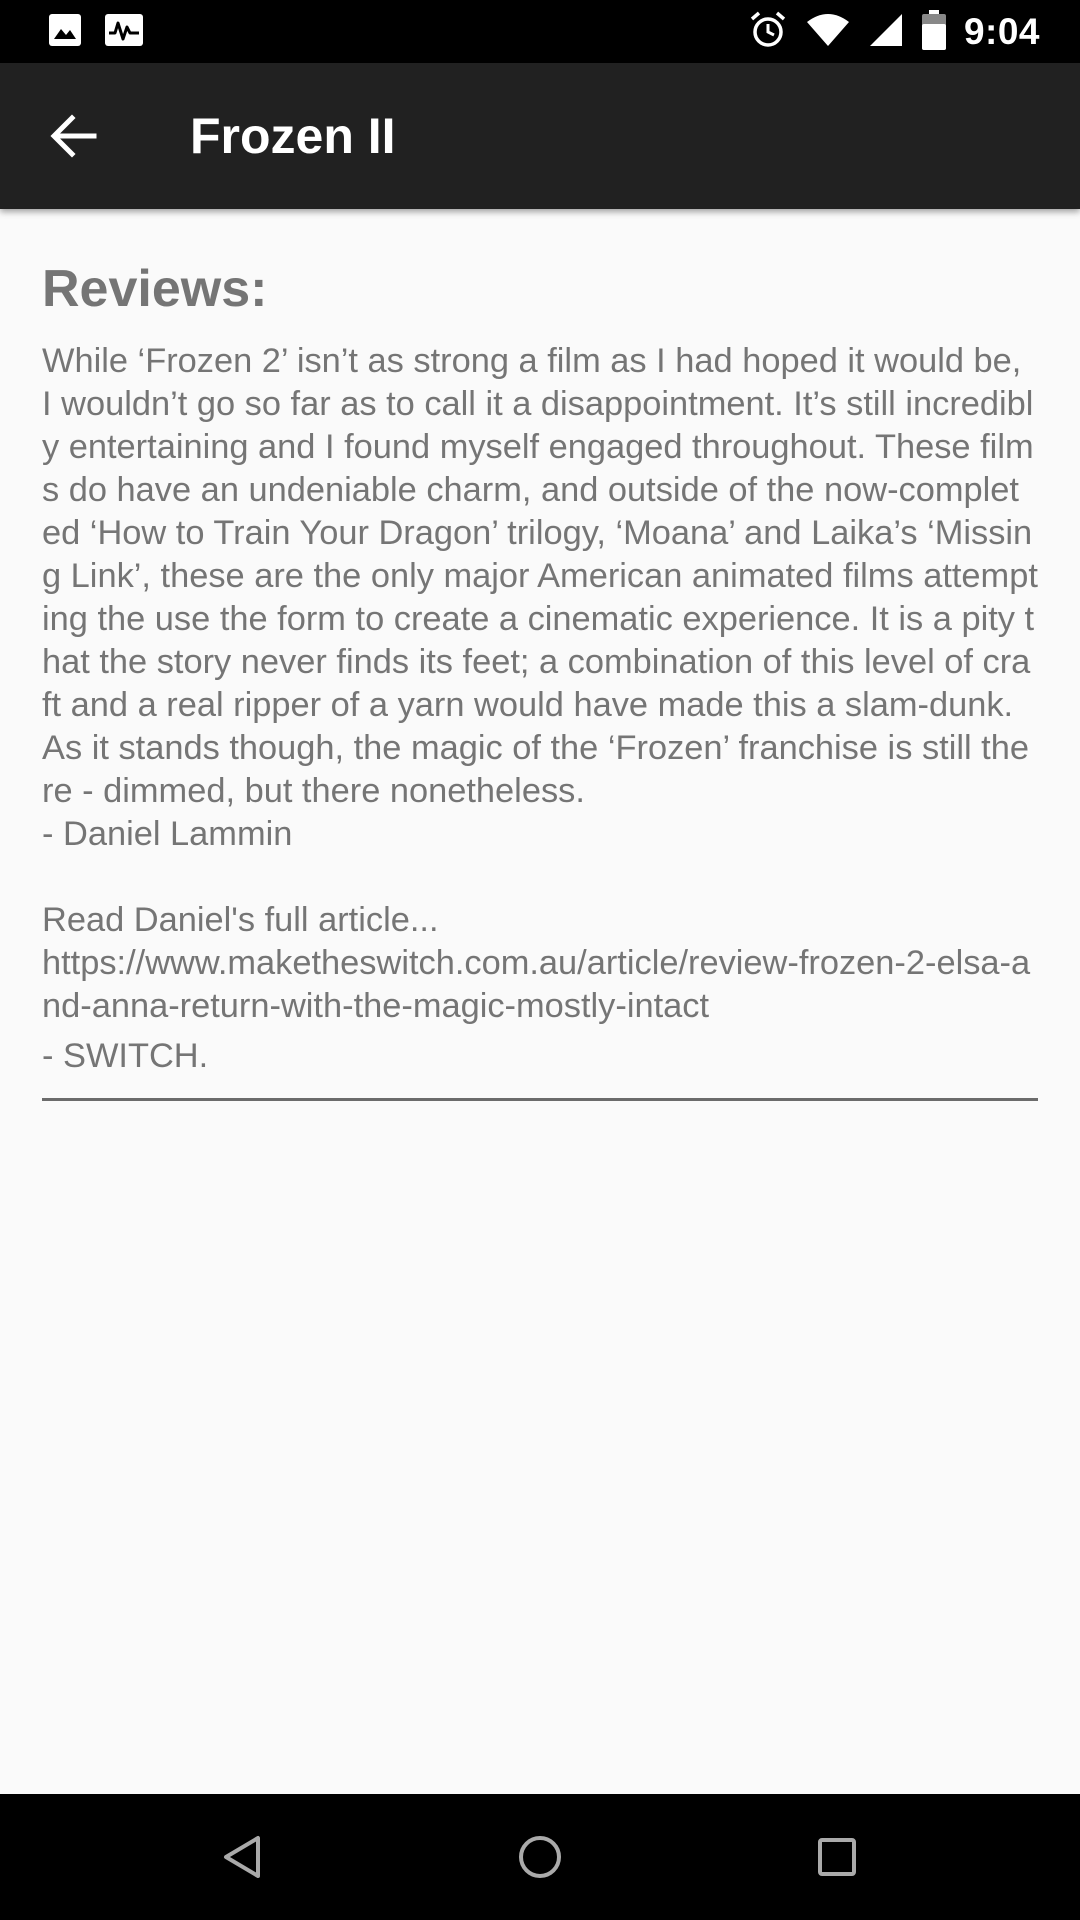 The width and height of the screenshot is (1080, 1920). What do you see at coordinates (933, 32) in the screenshot?
I see `battery-icon` at bounding box center [933, 32].